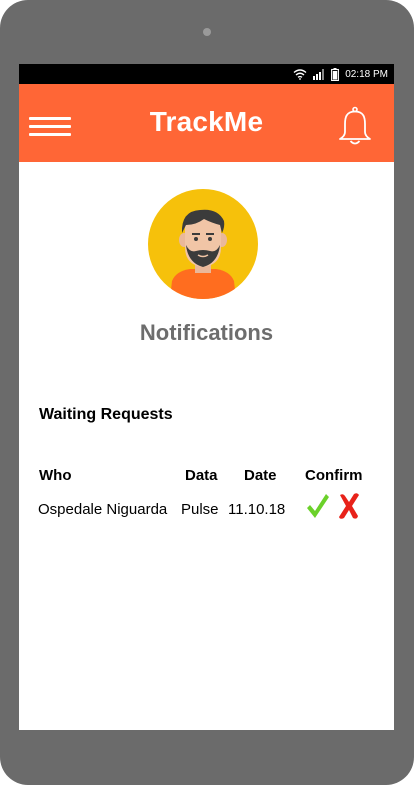 The image size is (414, 785). I want to click on cell-who: Ospedale Niguarda, so click(103, 509).